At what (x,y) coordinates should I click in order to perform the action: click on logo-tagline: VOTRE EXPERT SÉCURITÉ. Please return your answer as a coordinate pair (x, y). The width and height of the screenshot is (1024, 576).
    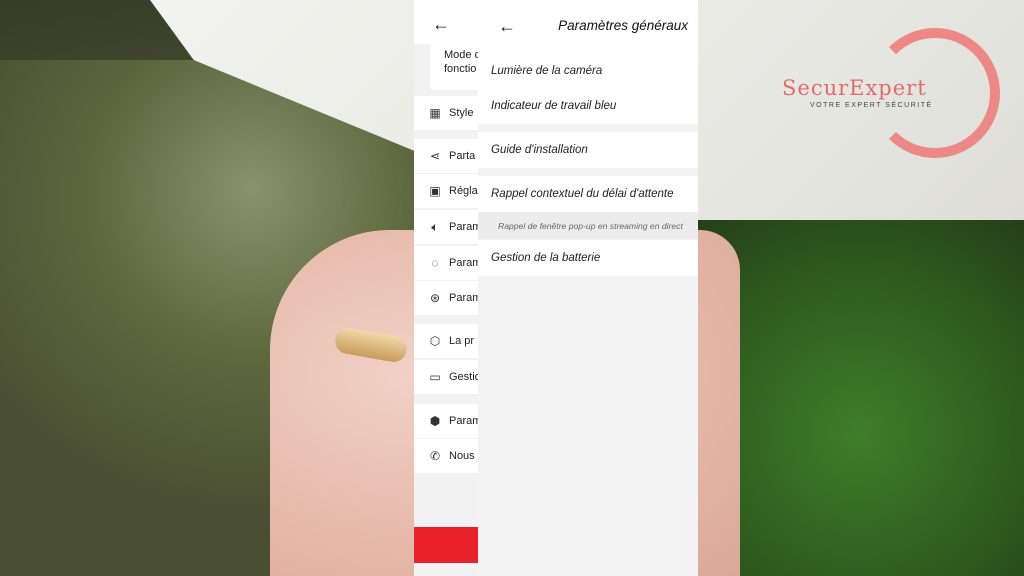
    Looking at the image, I should click on (871, 105).